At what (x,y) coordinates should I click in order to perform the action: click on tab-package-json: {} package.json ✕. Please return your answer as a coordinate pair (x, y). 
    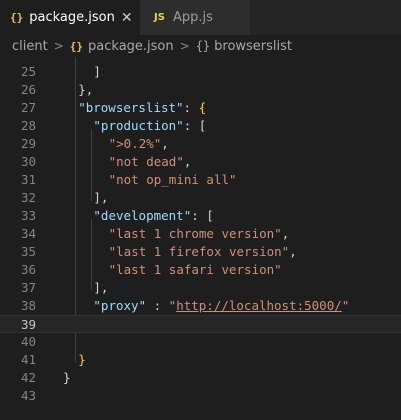
    Looking at the image, I should click on (70, 17).